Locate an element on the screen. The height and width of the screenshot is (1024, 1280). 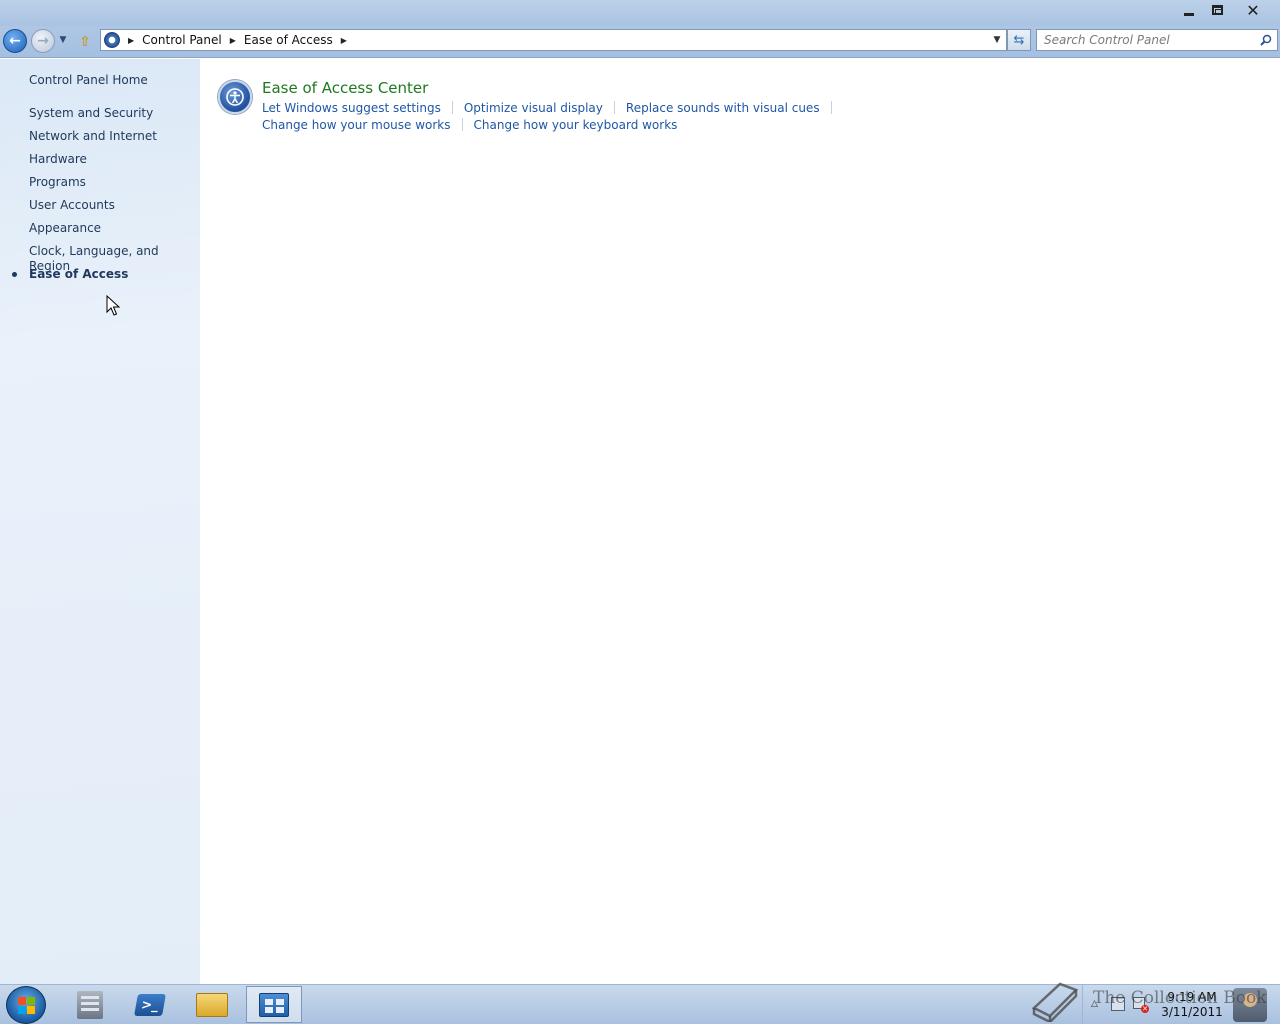
windows-logo-icon is located at coordinates (27, 1006).